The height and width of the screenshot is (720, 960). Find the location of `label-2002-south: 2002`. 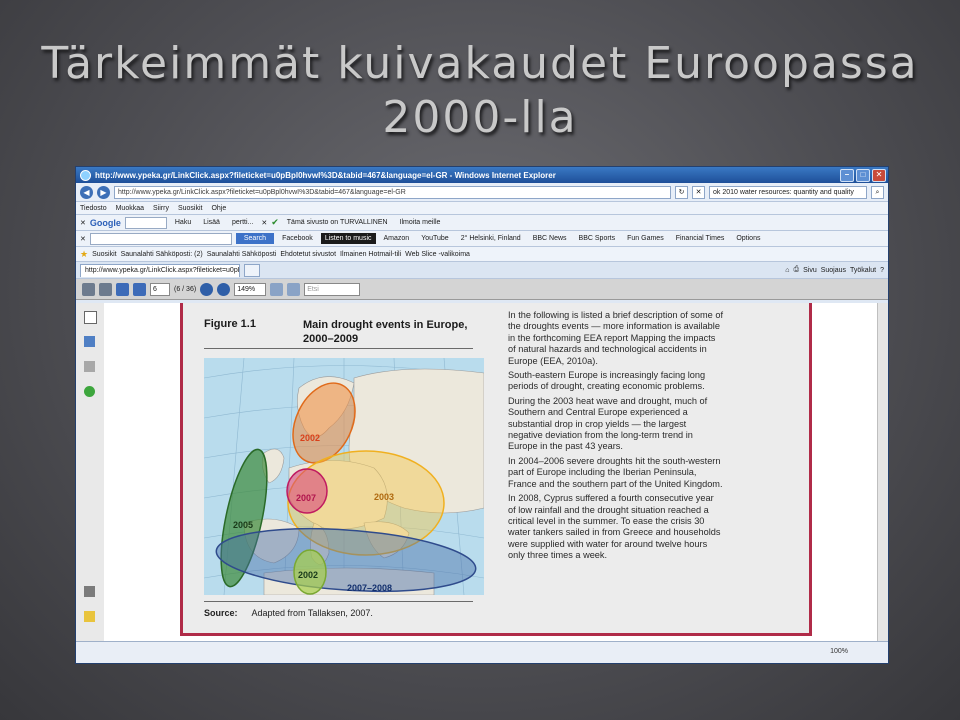

label-2002-south: 2002 is located at coordinates (308, 575).